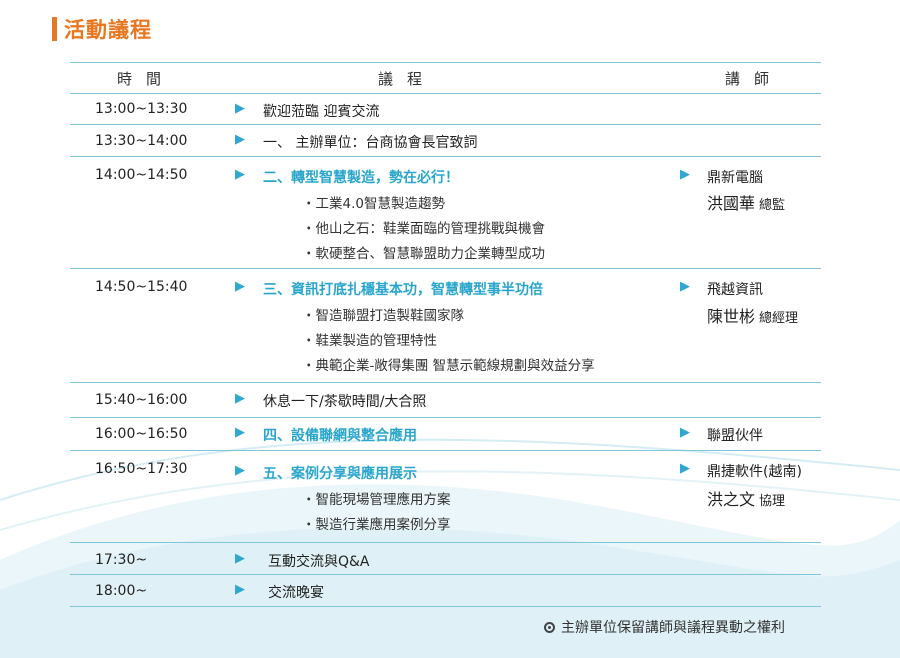 The height and width of the screenshot is (658, 900). I want to click on row-sub-item: ・製造行業應用案例分享, so click(376, 525).